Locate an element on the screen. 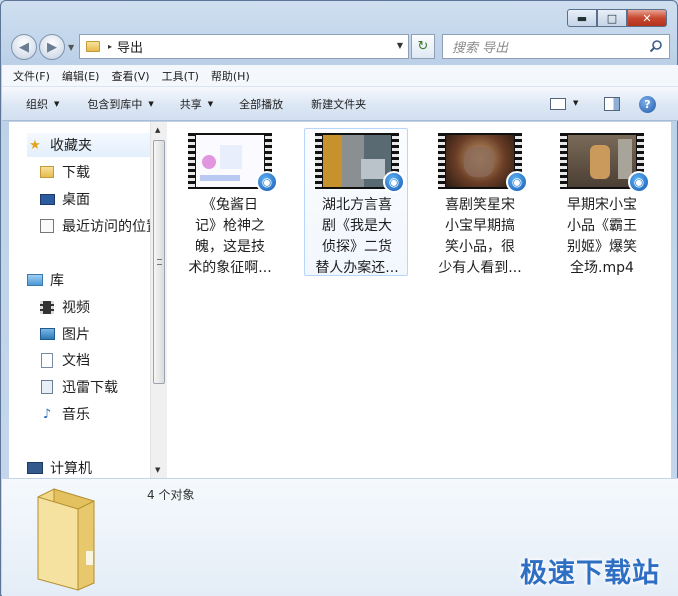 This screenshot has height=596, width=678. forward-button: ▶ is located at coordinates (52, 47).